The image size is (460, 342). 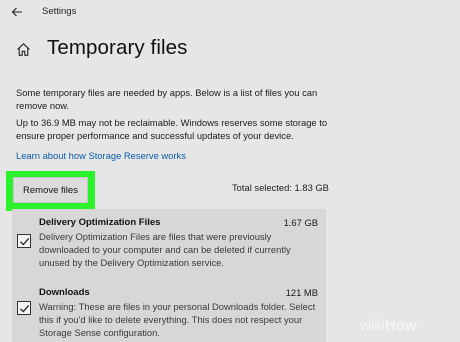 I want to click on delivery-optimization-checkbox, so click(x=24, y=241).